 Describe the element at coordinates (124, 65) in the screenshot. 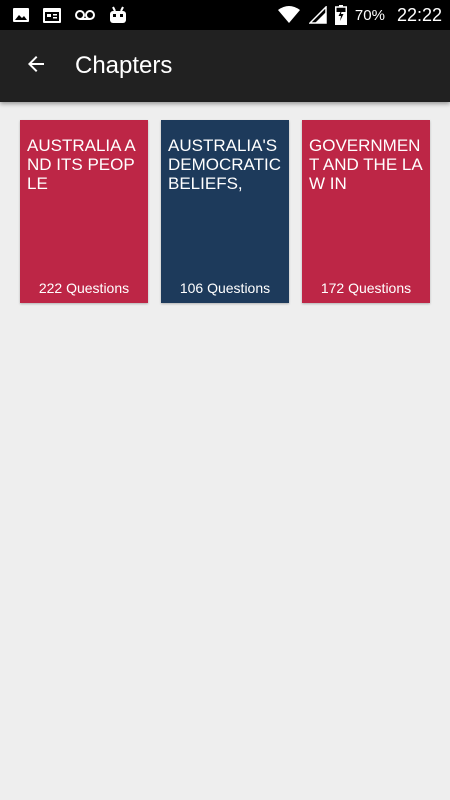

I see `page-title: Chapters` at that location.